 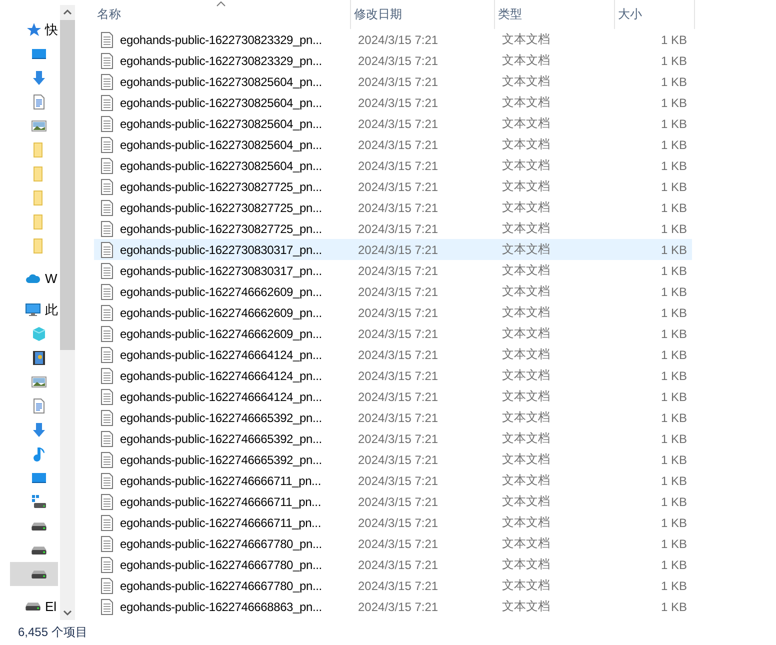 I want to click on system-drive-icon, so click(x=39, y=502).